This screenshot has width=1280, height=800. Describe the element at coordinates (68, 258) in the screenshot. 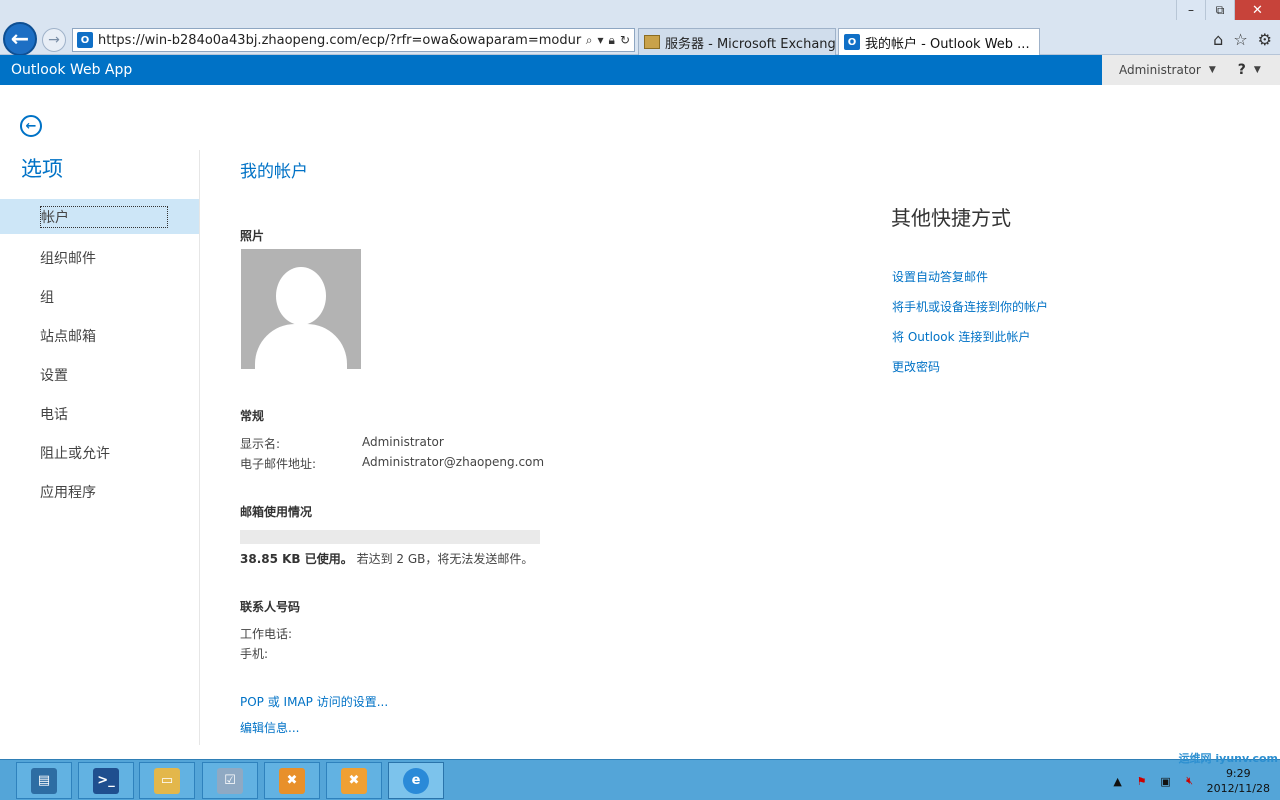

I see `nav-item-label: 组织邮件` at that location.